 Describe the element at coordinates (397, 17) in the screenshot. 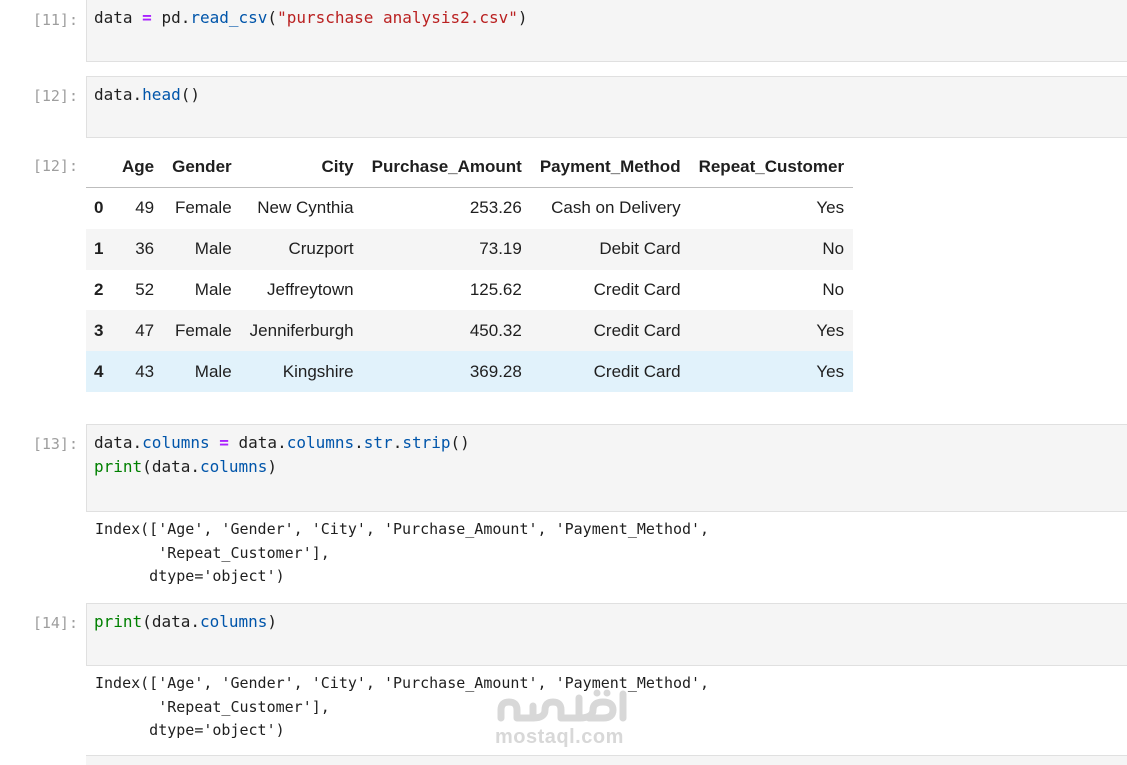

I see `code-token-string: "purschase analysis2.csv"` at that location.